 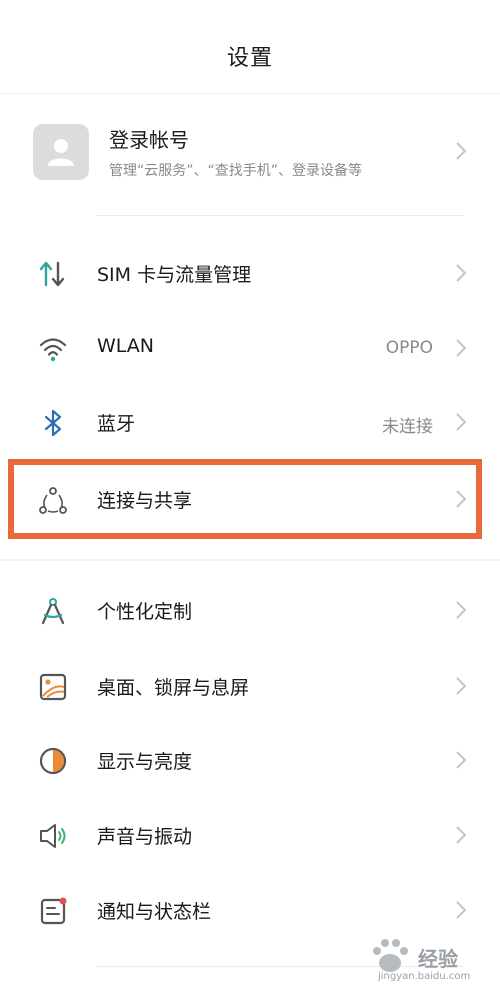 What do you see at coordinates (409, 348) in the screenshot?
I see `settings-item-value: OPPO` at bounding box center [409, 348].